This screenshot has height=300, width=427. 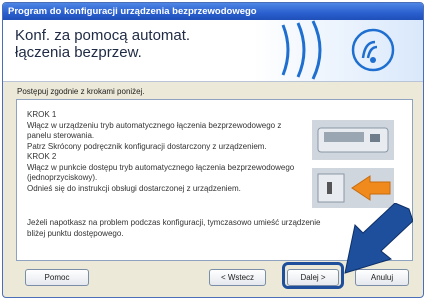 I want to click on help-button: Pomoc, so click(x=57, y=277).